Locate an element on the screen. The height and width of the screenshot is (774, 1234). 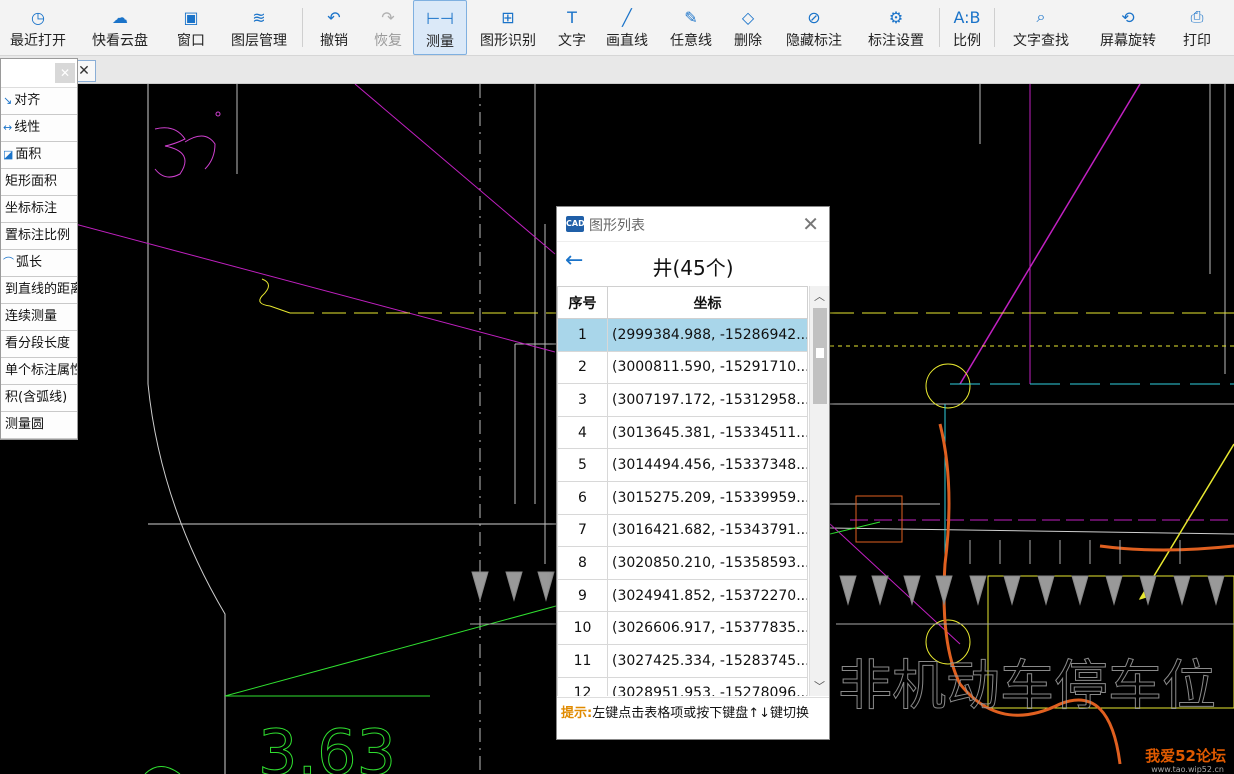
measure-menu-item: 看分段长度 is located at coordinates (39, 344).